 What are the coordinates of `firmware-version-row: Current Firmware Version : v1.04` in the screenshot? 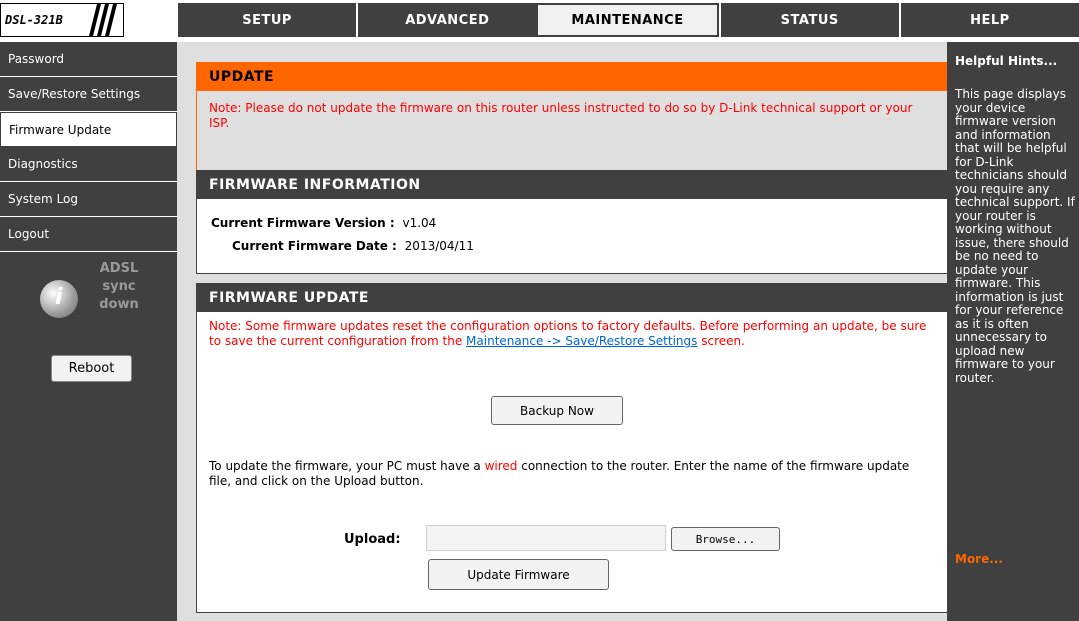 It's located at (323, 223).